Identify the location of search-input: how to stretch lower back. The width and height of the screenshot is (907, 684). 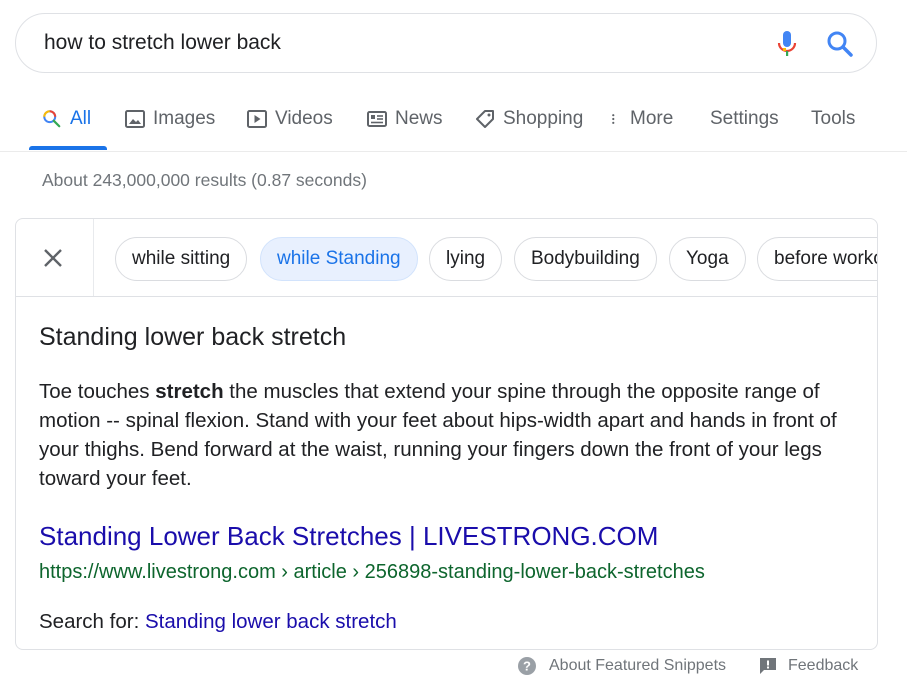
(162, 43).